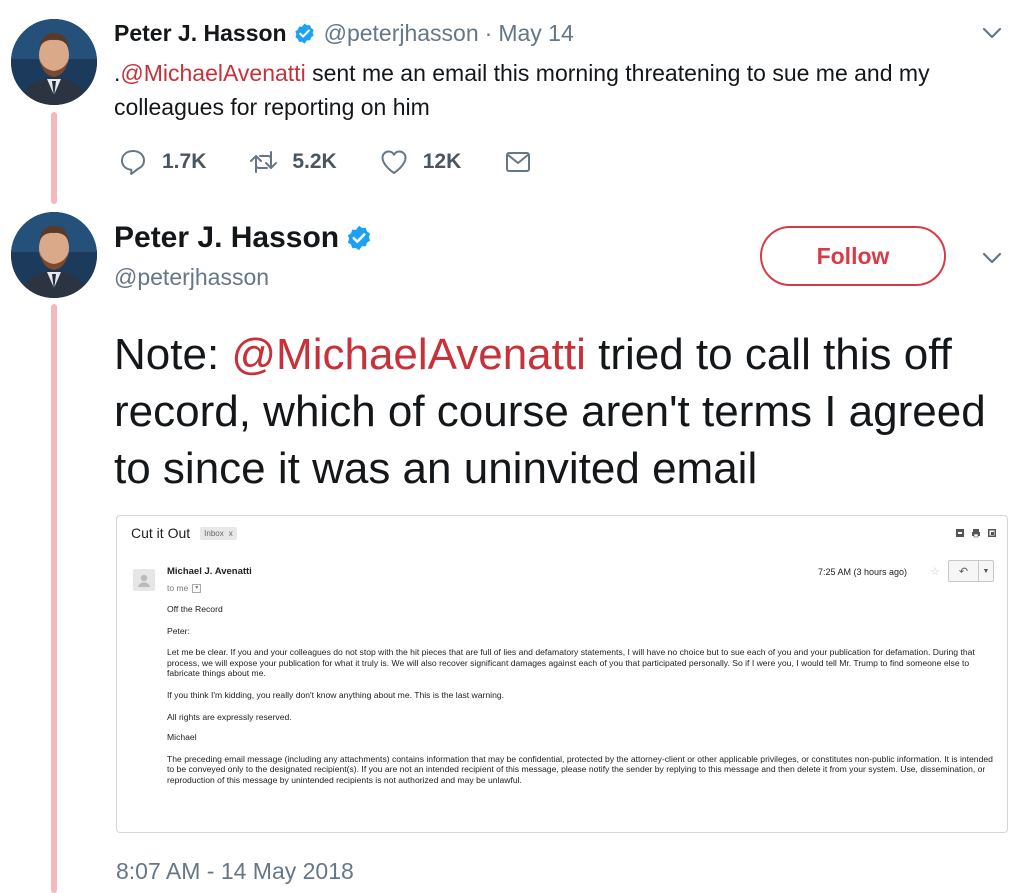 This screenshot has height=893, width=1024. I want to click on email-toolbar, so click(973, 533).